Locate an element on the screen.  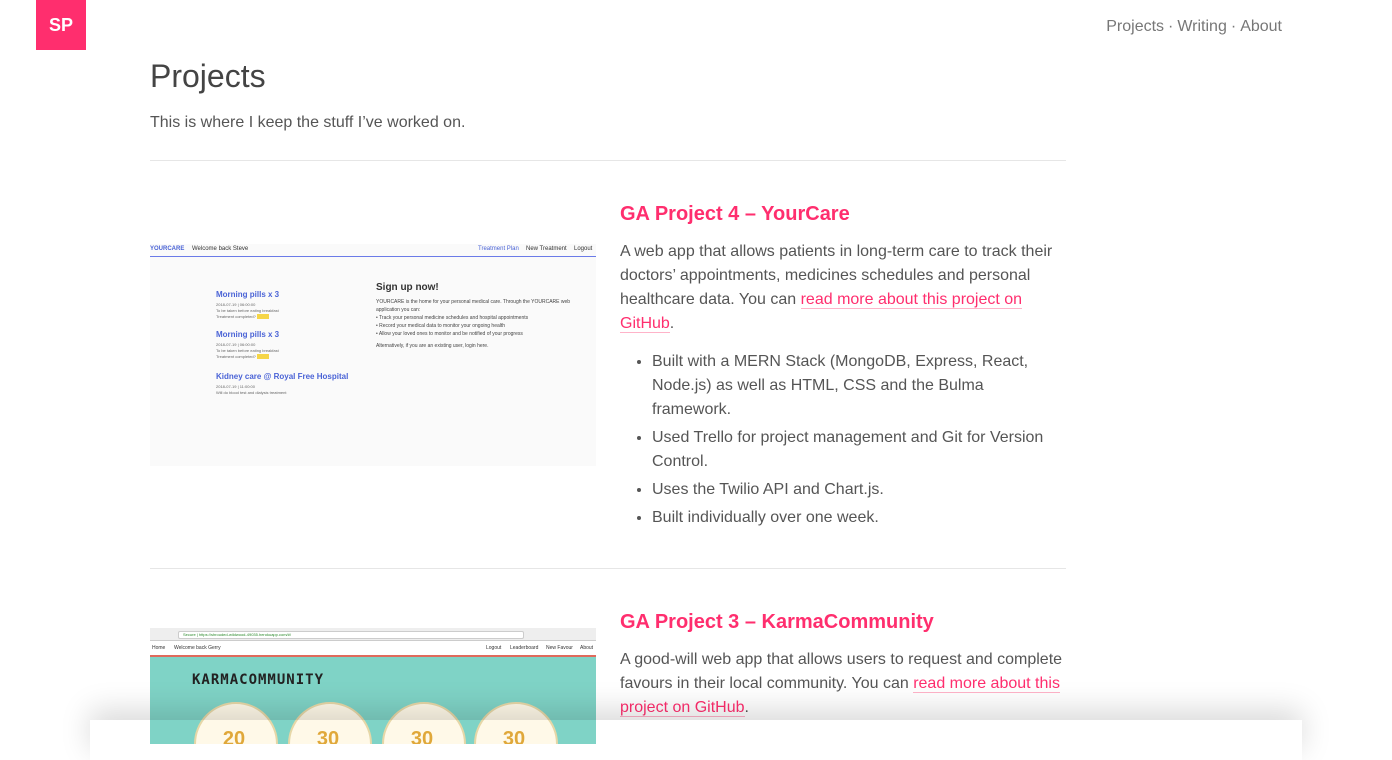
thumb-title: KARMACOMMUNITY is located at coordinates (258, 680).